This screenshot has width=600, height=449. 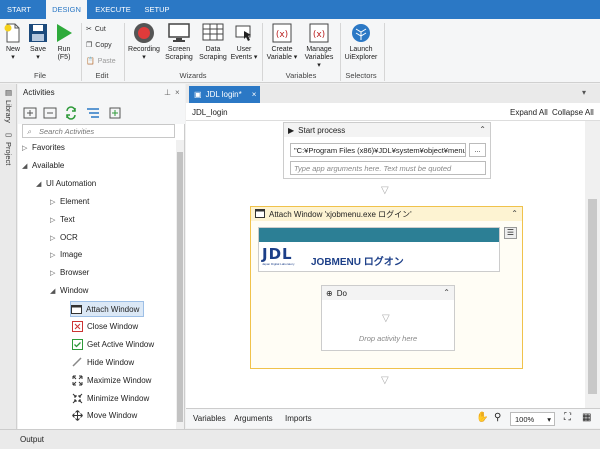 I want to click on cut-button: ✂ Cut, so click(x=96, y=29).